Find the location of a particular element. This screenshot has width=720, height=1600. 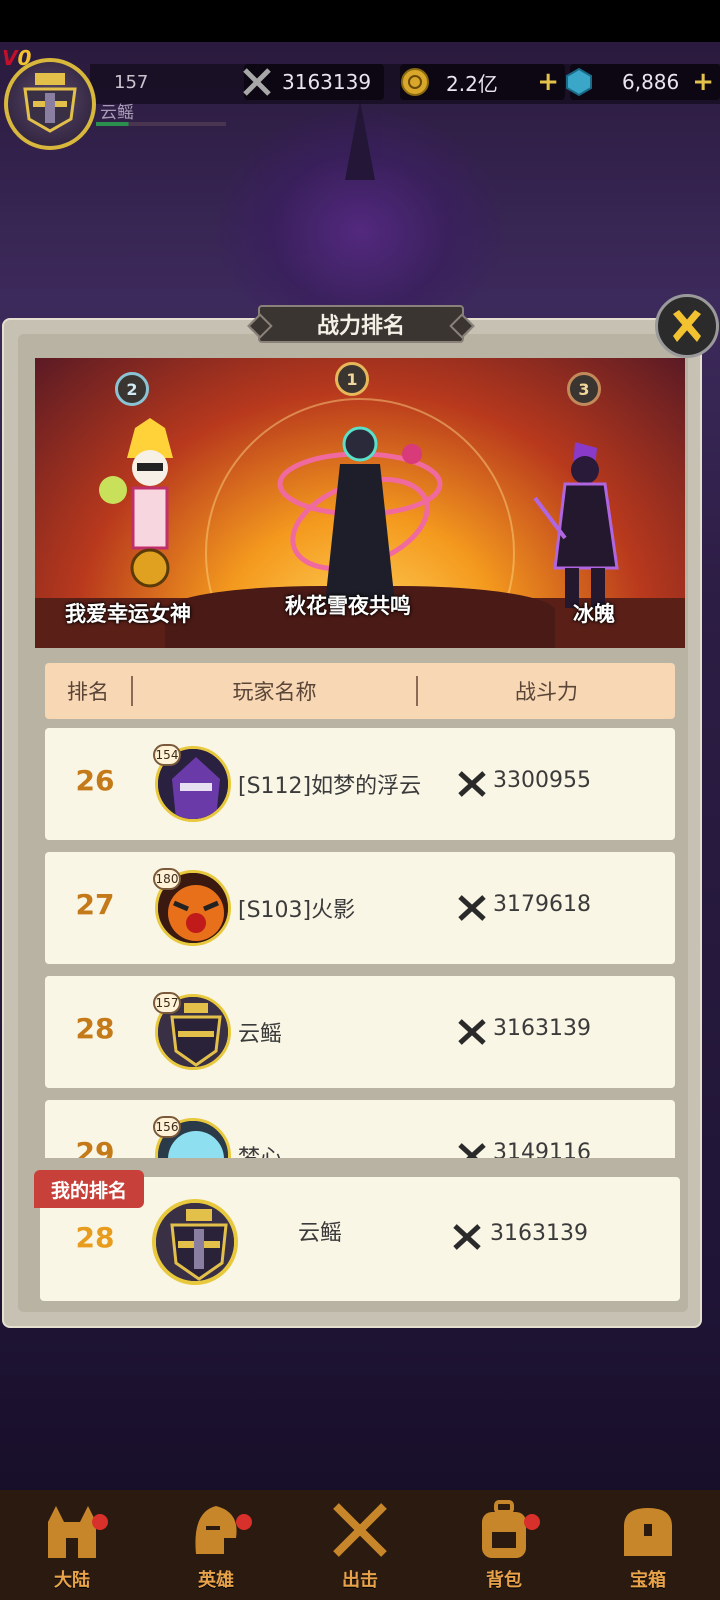

rank-3-medal: 3 is located at coordinates (584, 389).